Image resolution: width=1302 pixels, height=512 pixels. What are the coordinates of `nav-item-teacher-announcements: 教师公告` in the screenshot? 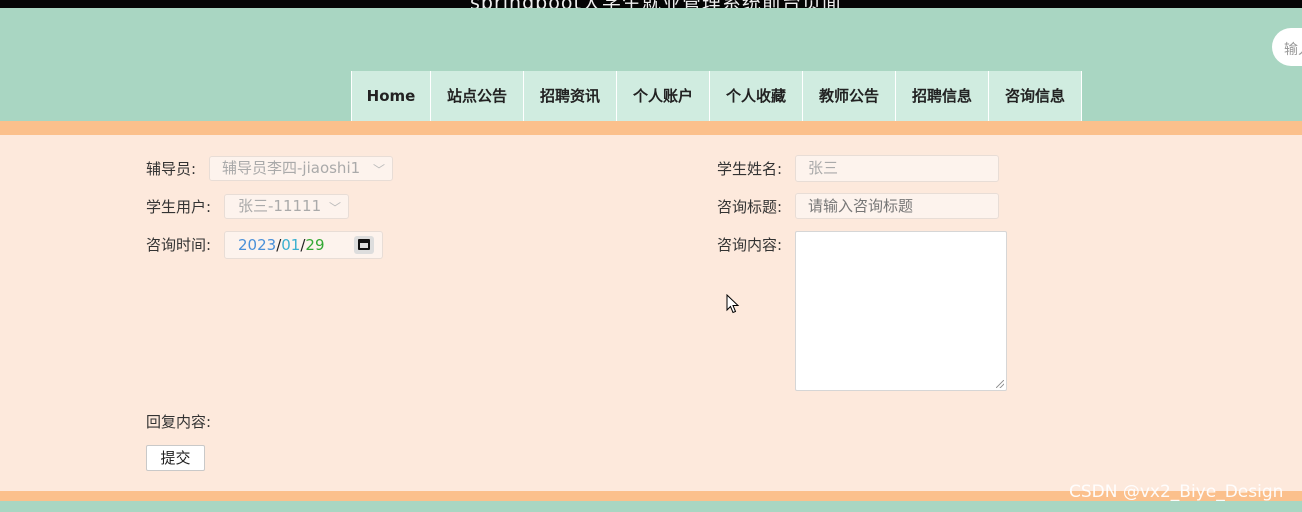 It's located at (848, 96).